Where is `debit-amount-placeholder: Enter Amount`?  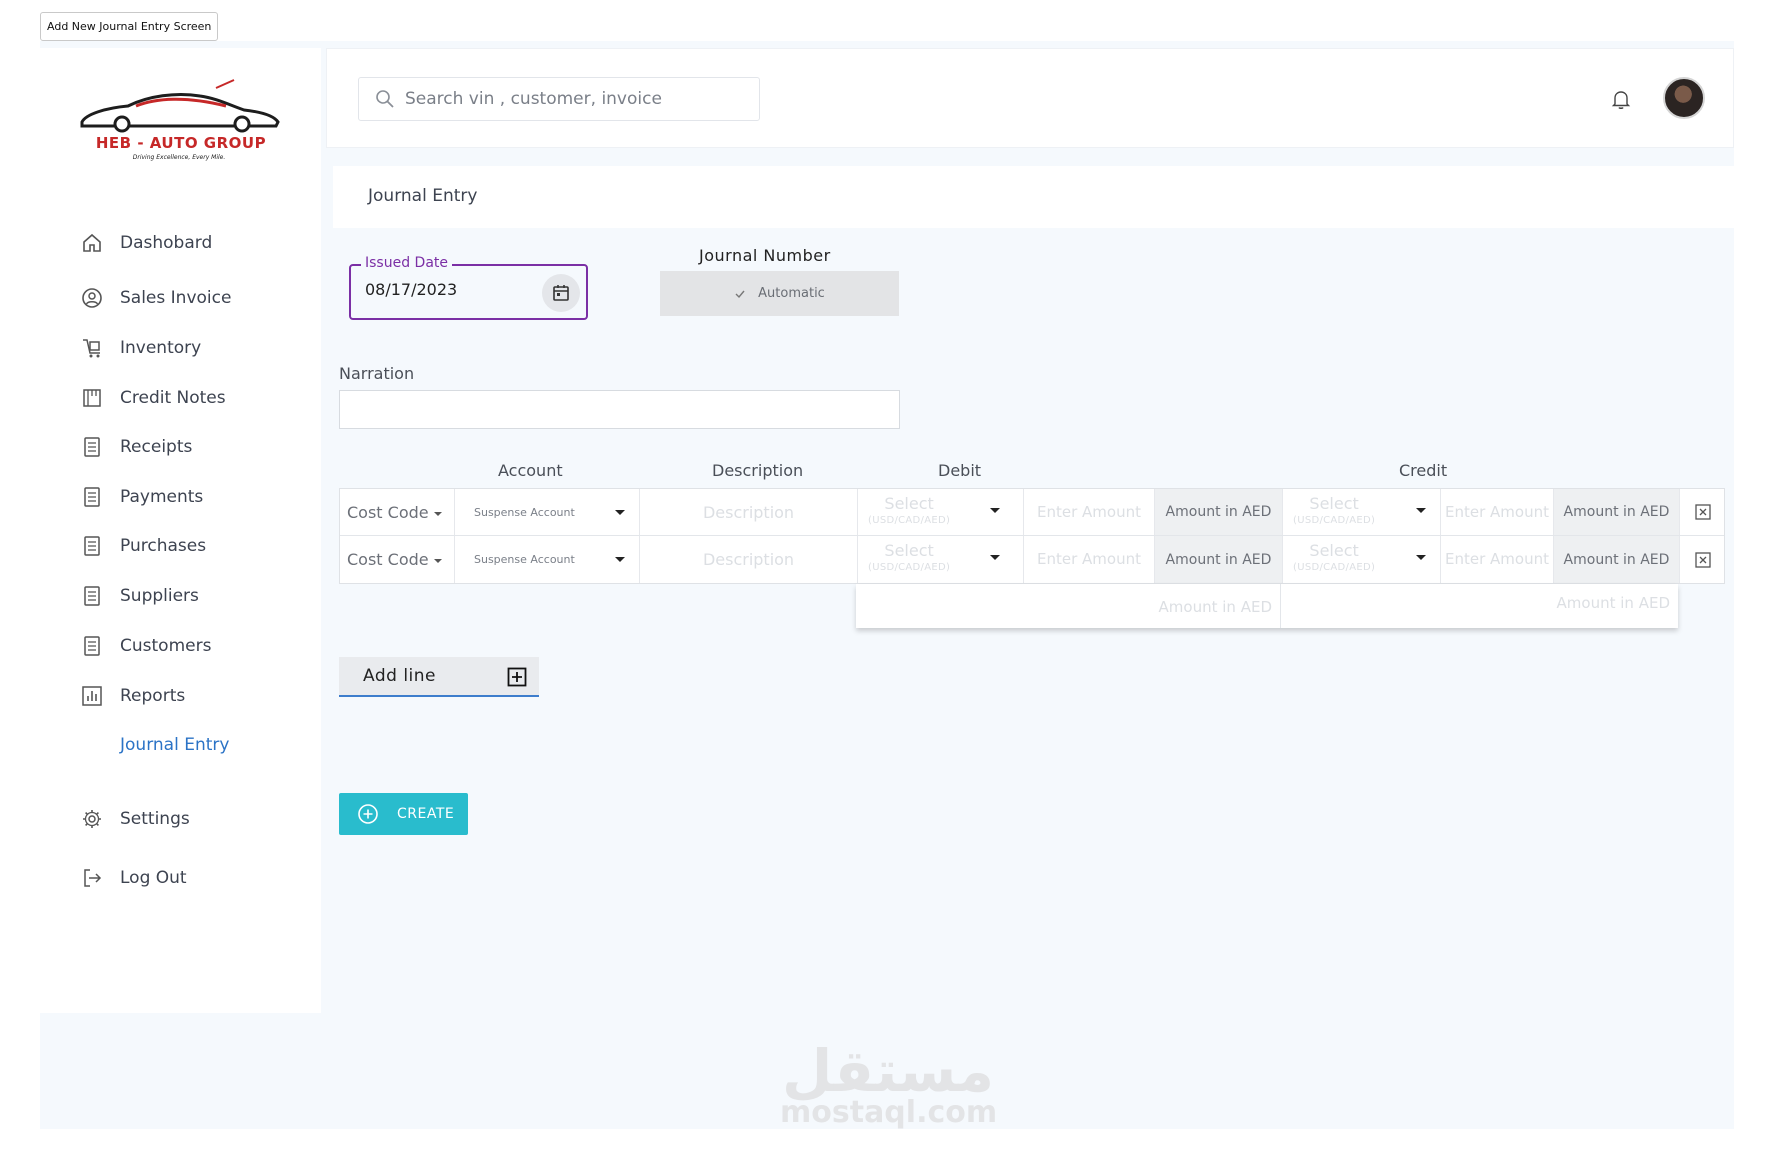
debit-amount-placeholder: Enter Amount is located at coordinates (1089, 559).